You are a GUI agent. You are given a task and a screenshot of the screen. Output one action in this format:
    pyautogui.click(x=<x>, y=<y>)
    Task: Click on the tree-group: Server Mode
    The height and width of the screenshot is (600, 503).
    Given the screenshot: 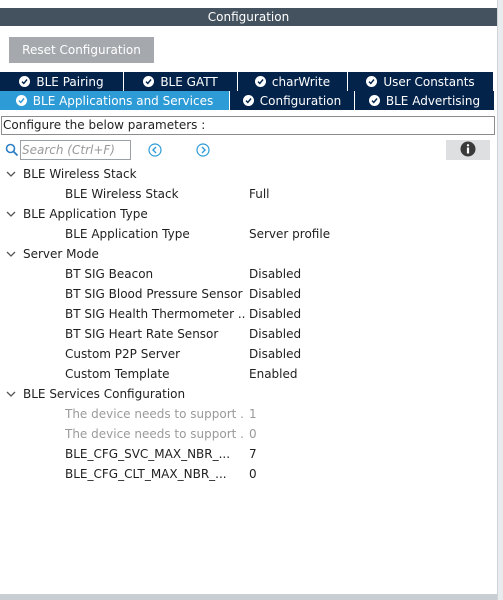 What is the action you would take?
    pyautogui.click(x=52, y=254)
    